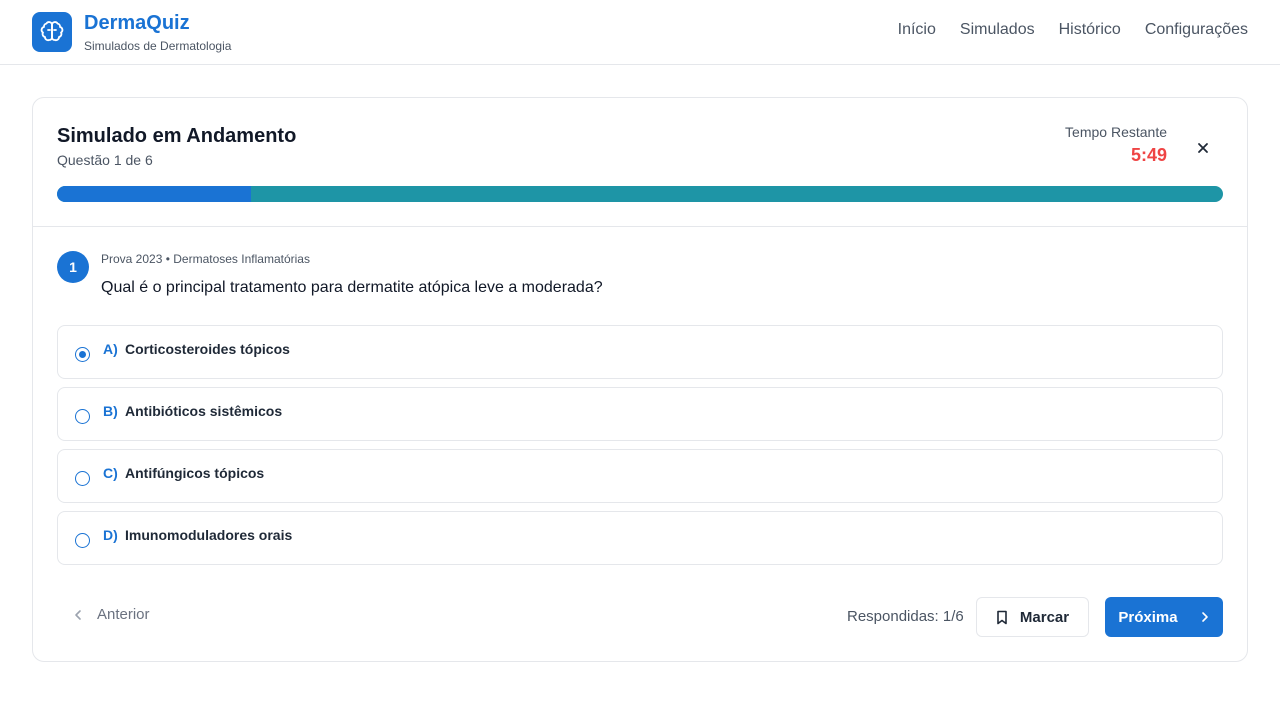 The height and width of the screenshot is (720, 1280). What do you see at coordinates (905, 616) in the screenshot?
I see `answered-count: Respondidas: 1/6` at bounding box center [905, 616].